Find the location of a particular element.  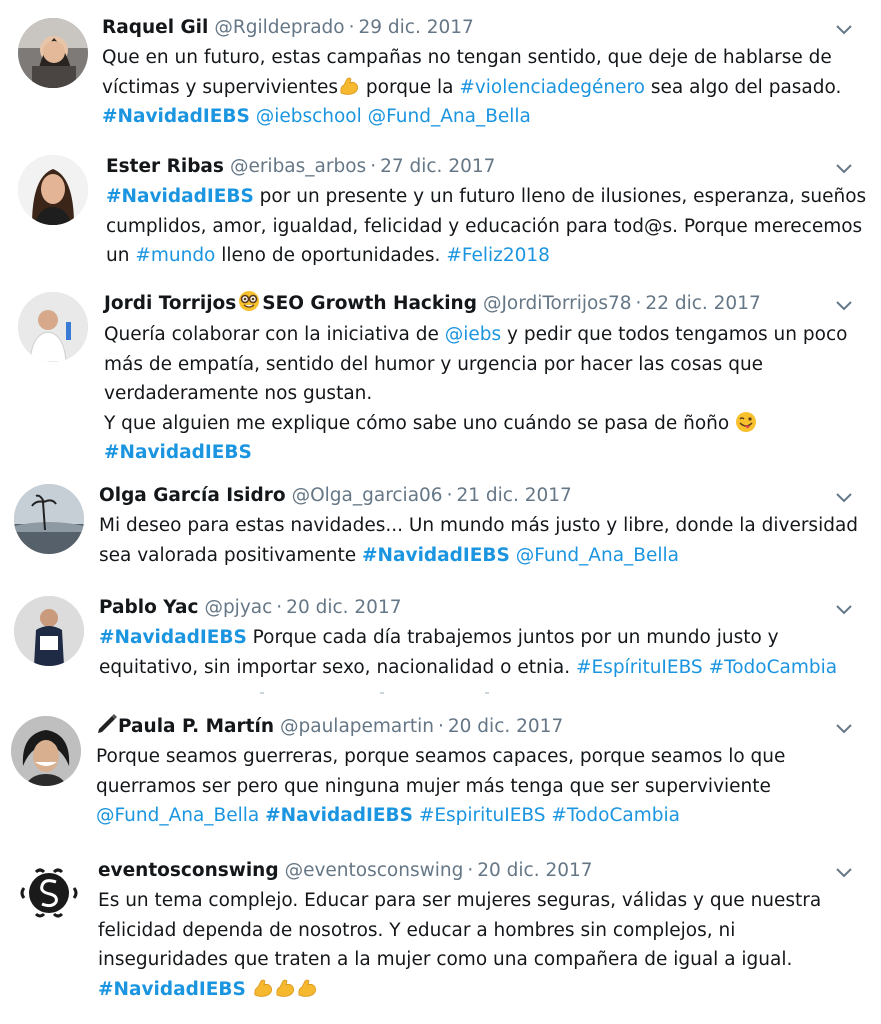

hashtag-link: #EspirituIEBS is located at coordinates (482, 815).